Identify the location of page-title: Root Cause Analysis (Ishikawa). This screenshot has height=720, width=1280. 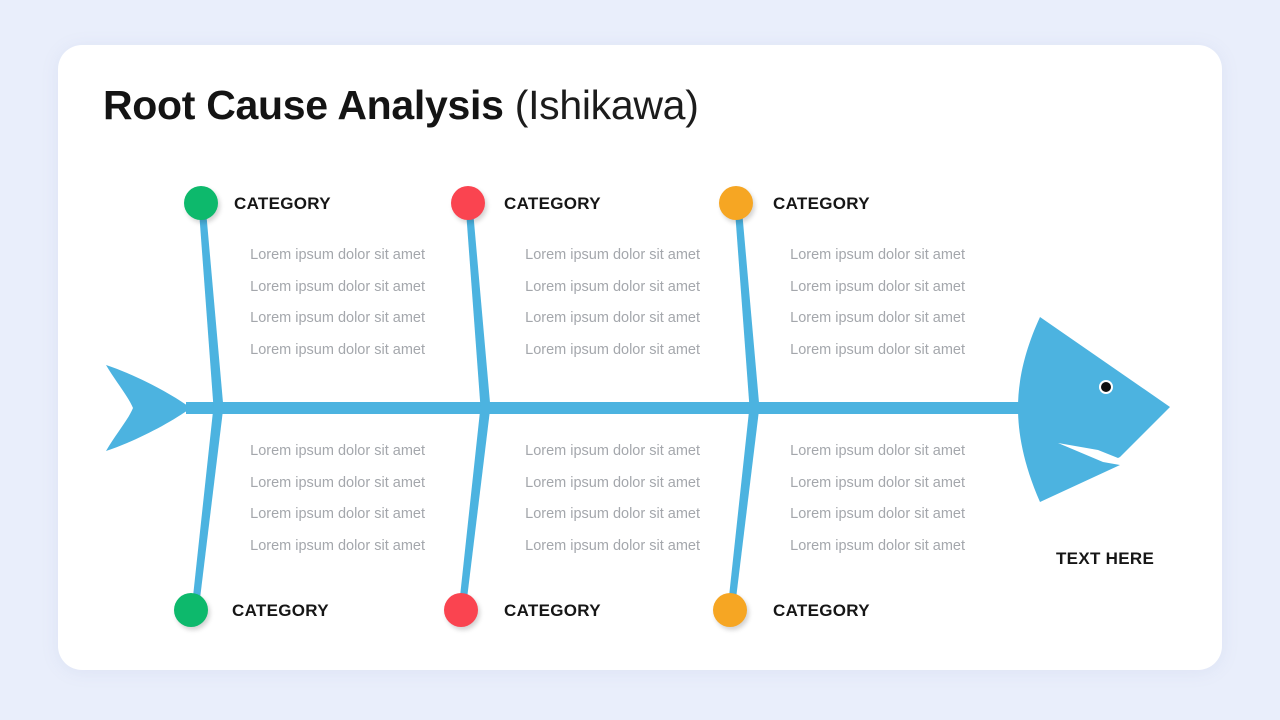
(401, 105).